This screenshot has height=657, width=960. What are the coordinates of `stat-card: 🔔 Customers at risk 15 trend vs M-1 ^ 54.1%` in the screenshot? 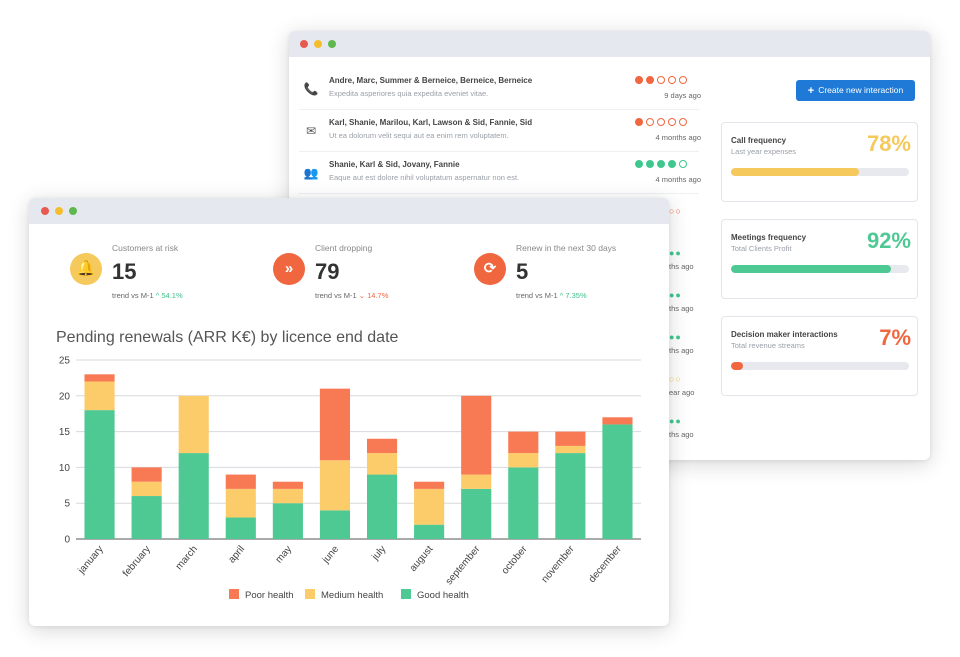 It's located at (170, 273).